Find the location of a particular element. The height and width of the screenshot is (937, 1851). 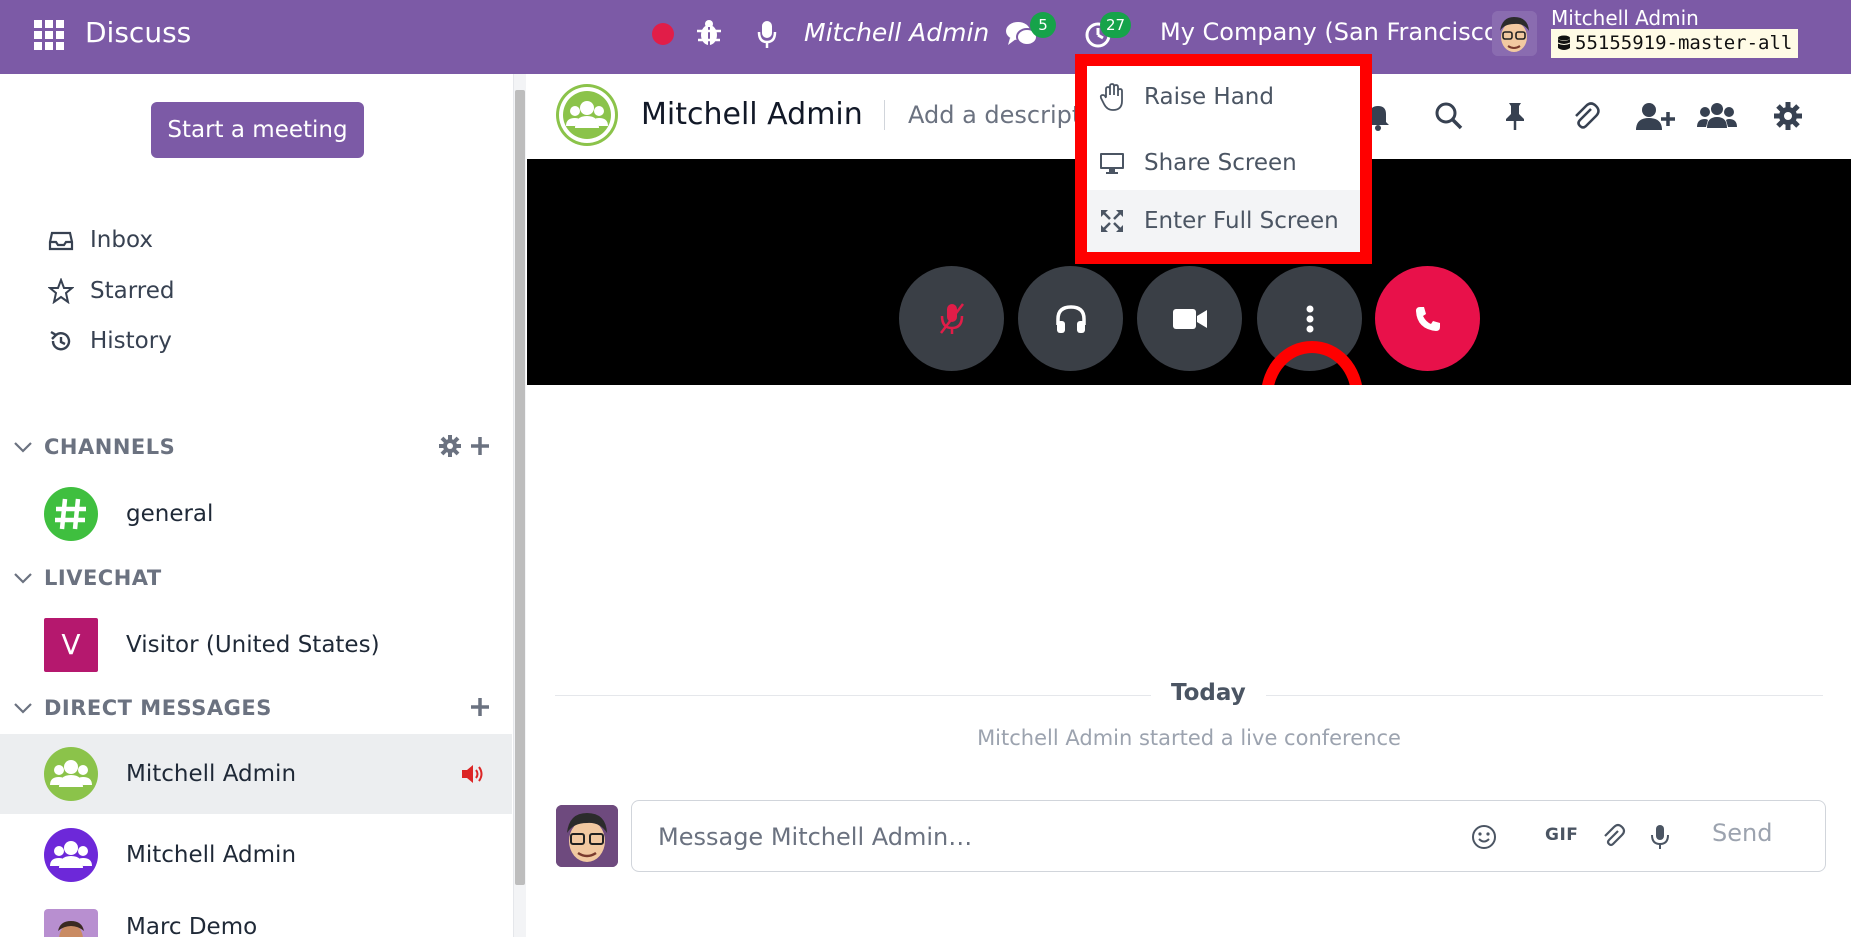

channel-name: general is located at coordinates (170, 514).